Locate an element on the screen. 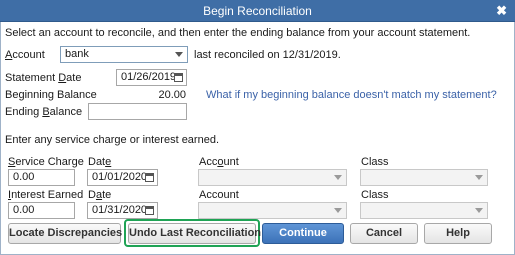 The height and width of the screenshot is (255, 515). service-date-value: 01/01/2020 is located at coordinates (120, 177).